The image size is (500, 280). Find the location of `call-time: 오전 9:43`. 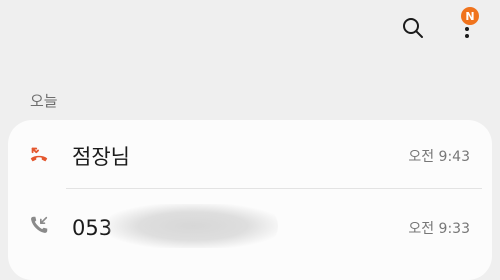

call-time: 오전 9:43 is located at coordinates (439, 157).